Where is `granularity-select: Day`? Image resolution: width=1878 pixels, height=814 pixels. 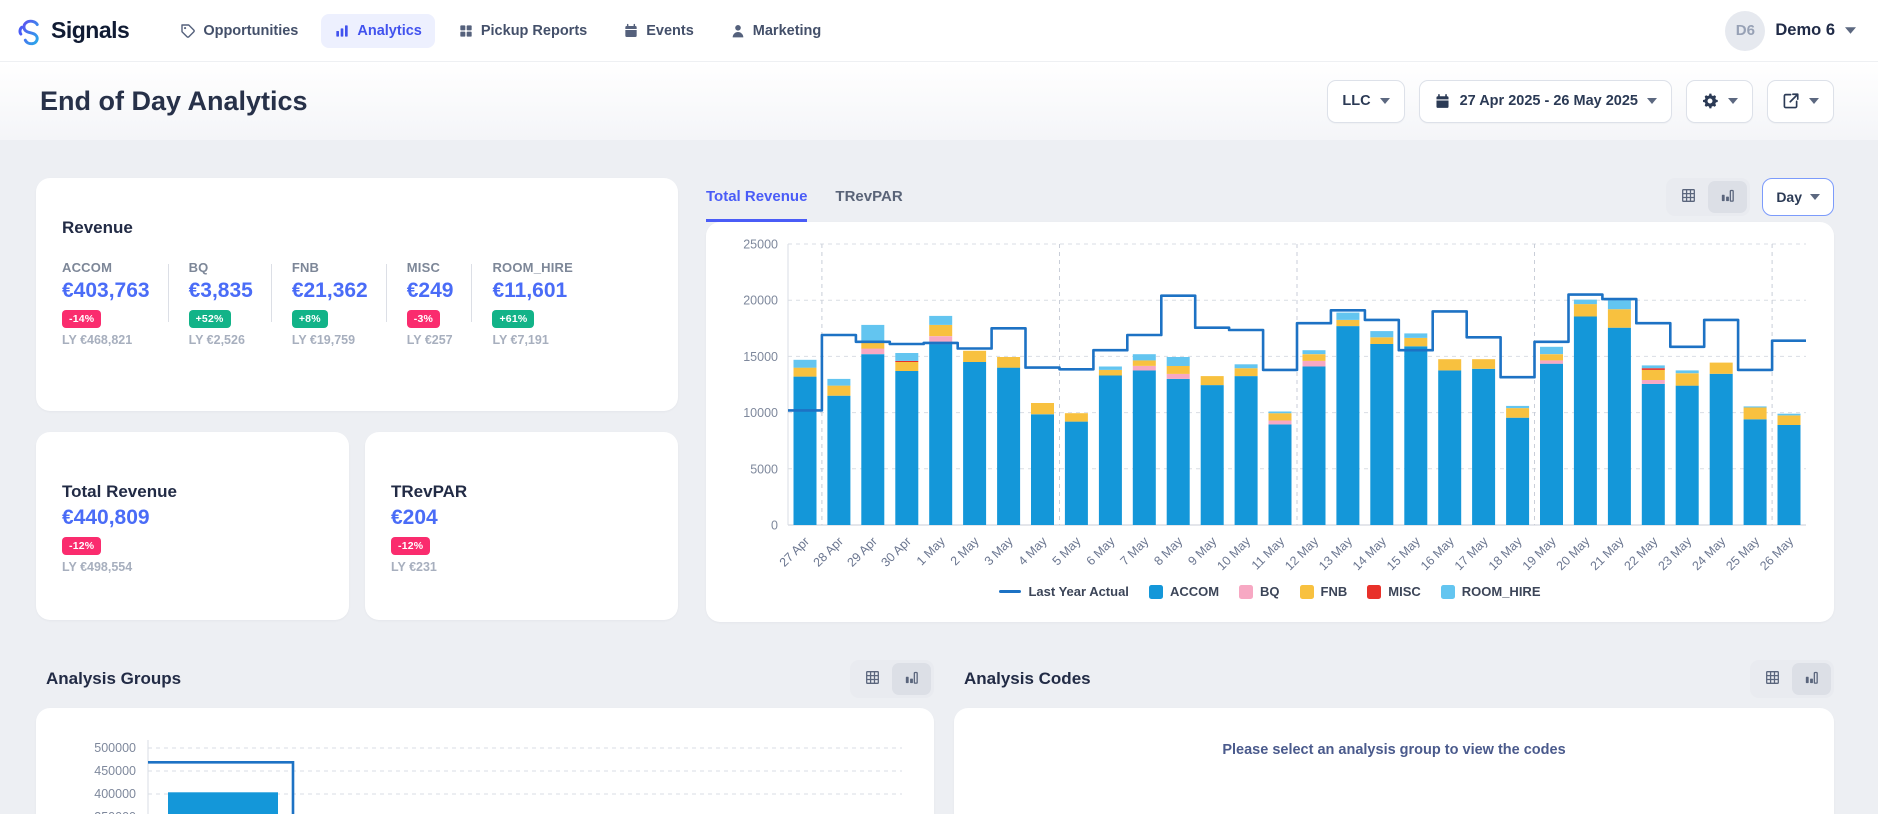 granularity-select: Day is located at coordinates (1798, 197).